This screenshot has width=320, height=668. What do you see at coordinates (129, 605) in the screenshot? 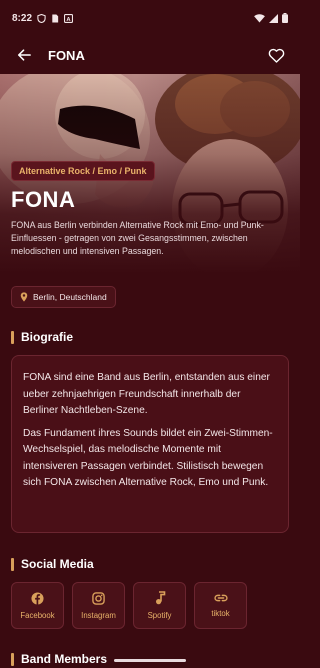
I see `social-media-row: Facebook Instagram Spotify tiktok` at bounding box center [129, 605].